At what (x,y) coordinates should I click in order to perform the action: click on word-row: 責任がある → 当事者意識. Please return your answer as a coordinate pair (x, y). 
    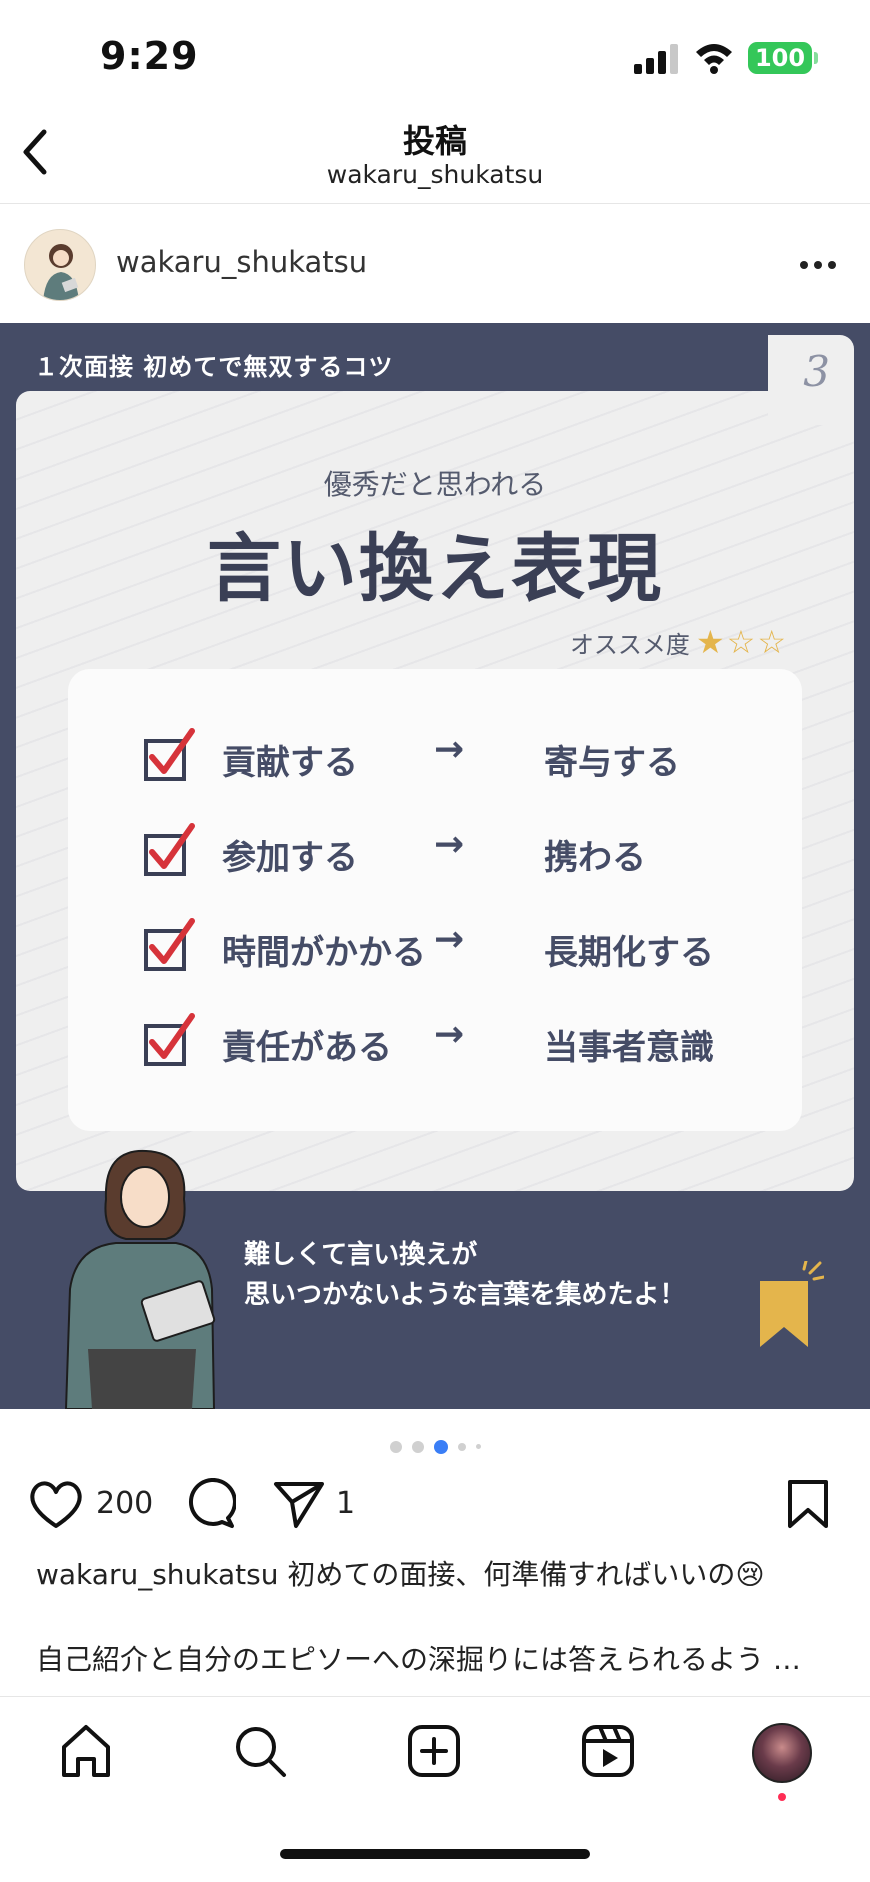
    Looking at the image, I should click on (462, 1040).